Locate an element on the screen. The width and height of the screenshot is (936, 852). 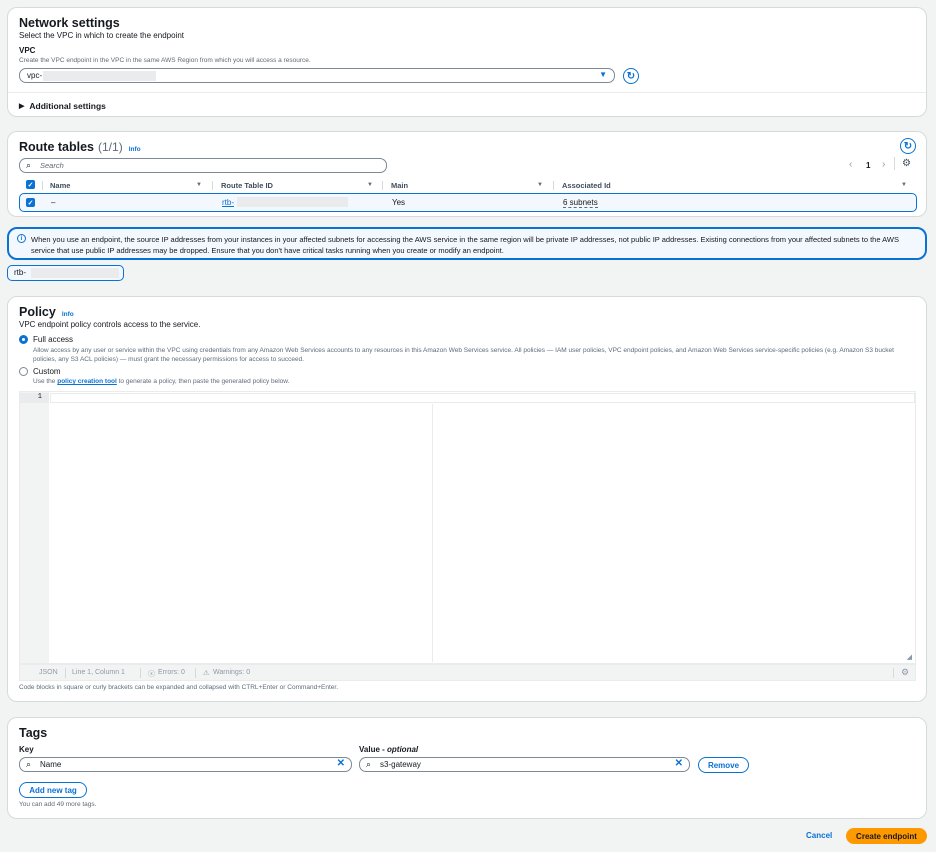
tag-value-value: s3-gateway is located at coordinates (400, 764).